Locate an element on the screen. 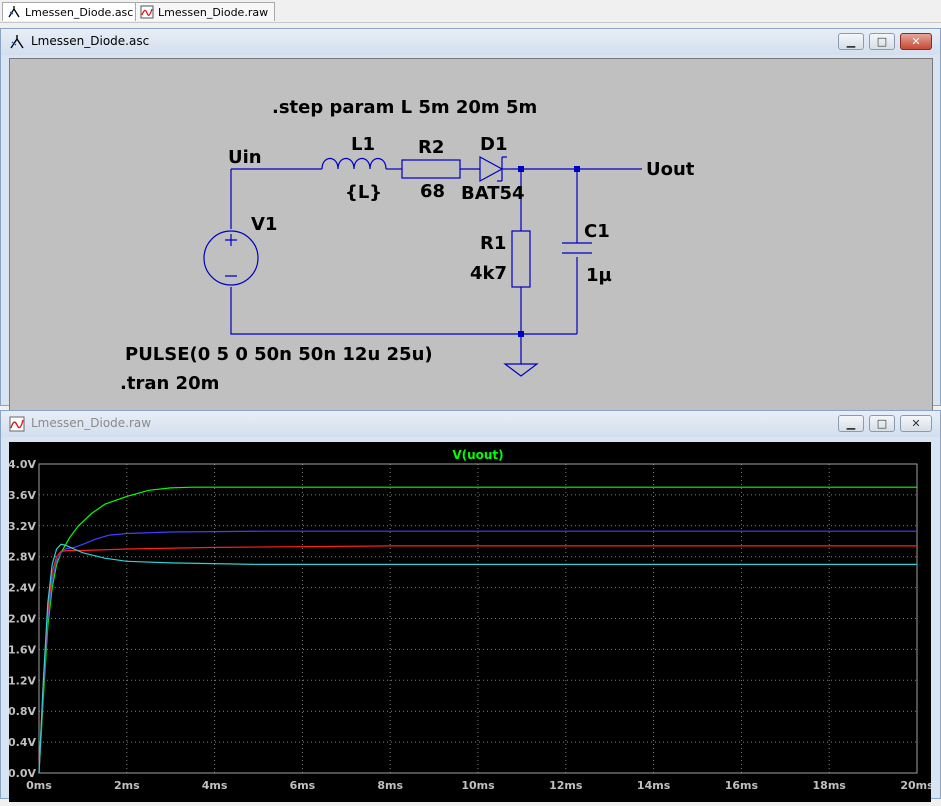 The width and height of the screenshot is (941, 806). y-tick-label: 4.0V is located at coordinates (22, 464).